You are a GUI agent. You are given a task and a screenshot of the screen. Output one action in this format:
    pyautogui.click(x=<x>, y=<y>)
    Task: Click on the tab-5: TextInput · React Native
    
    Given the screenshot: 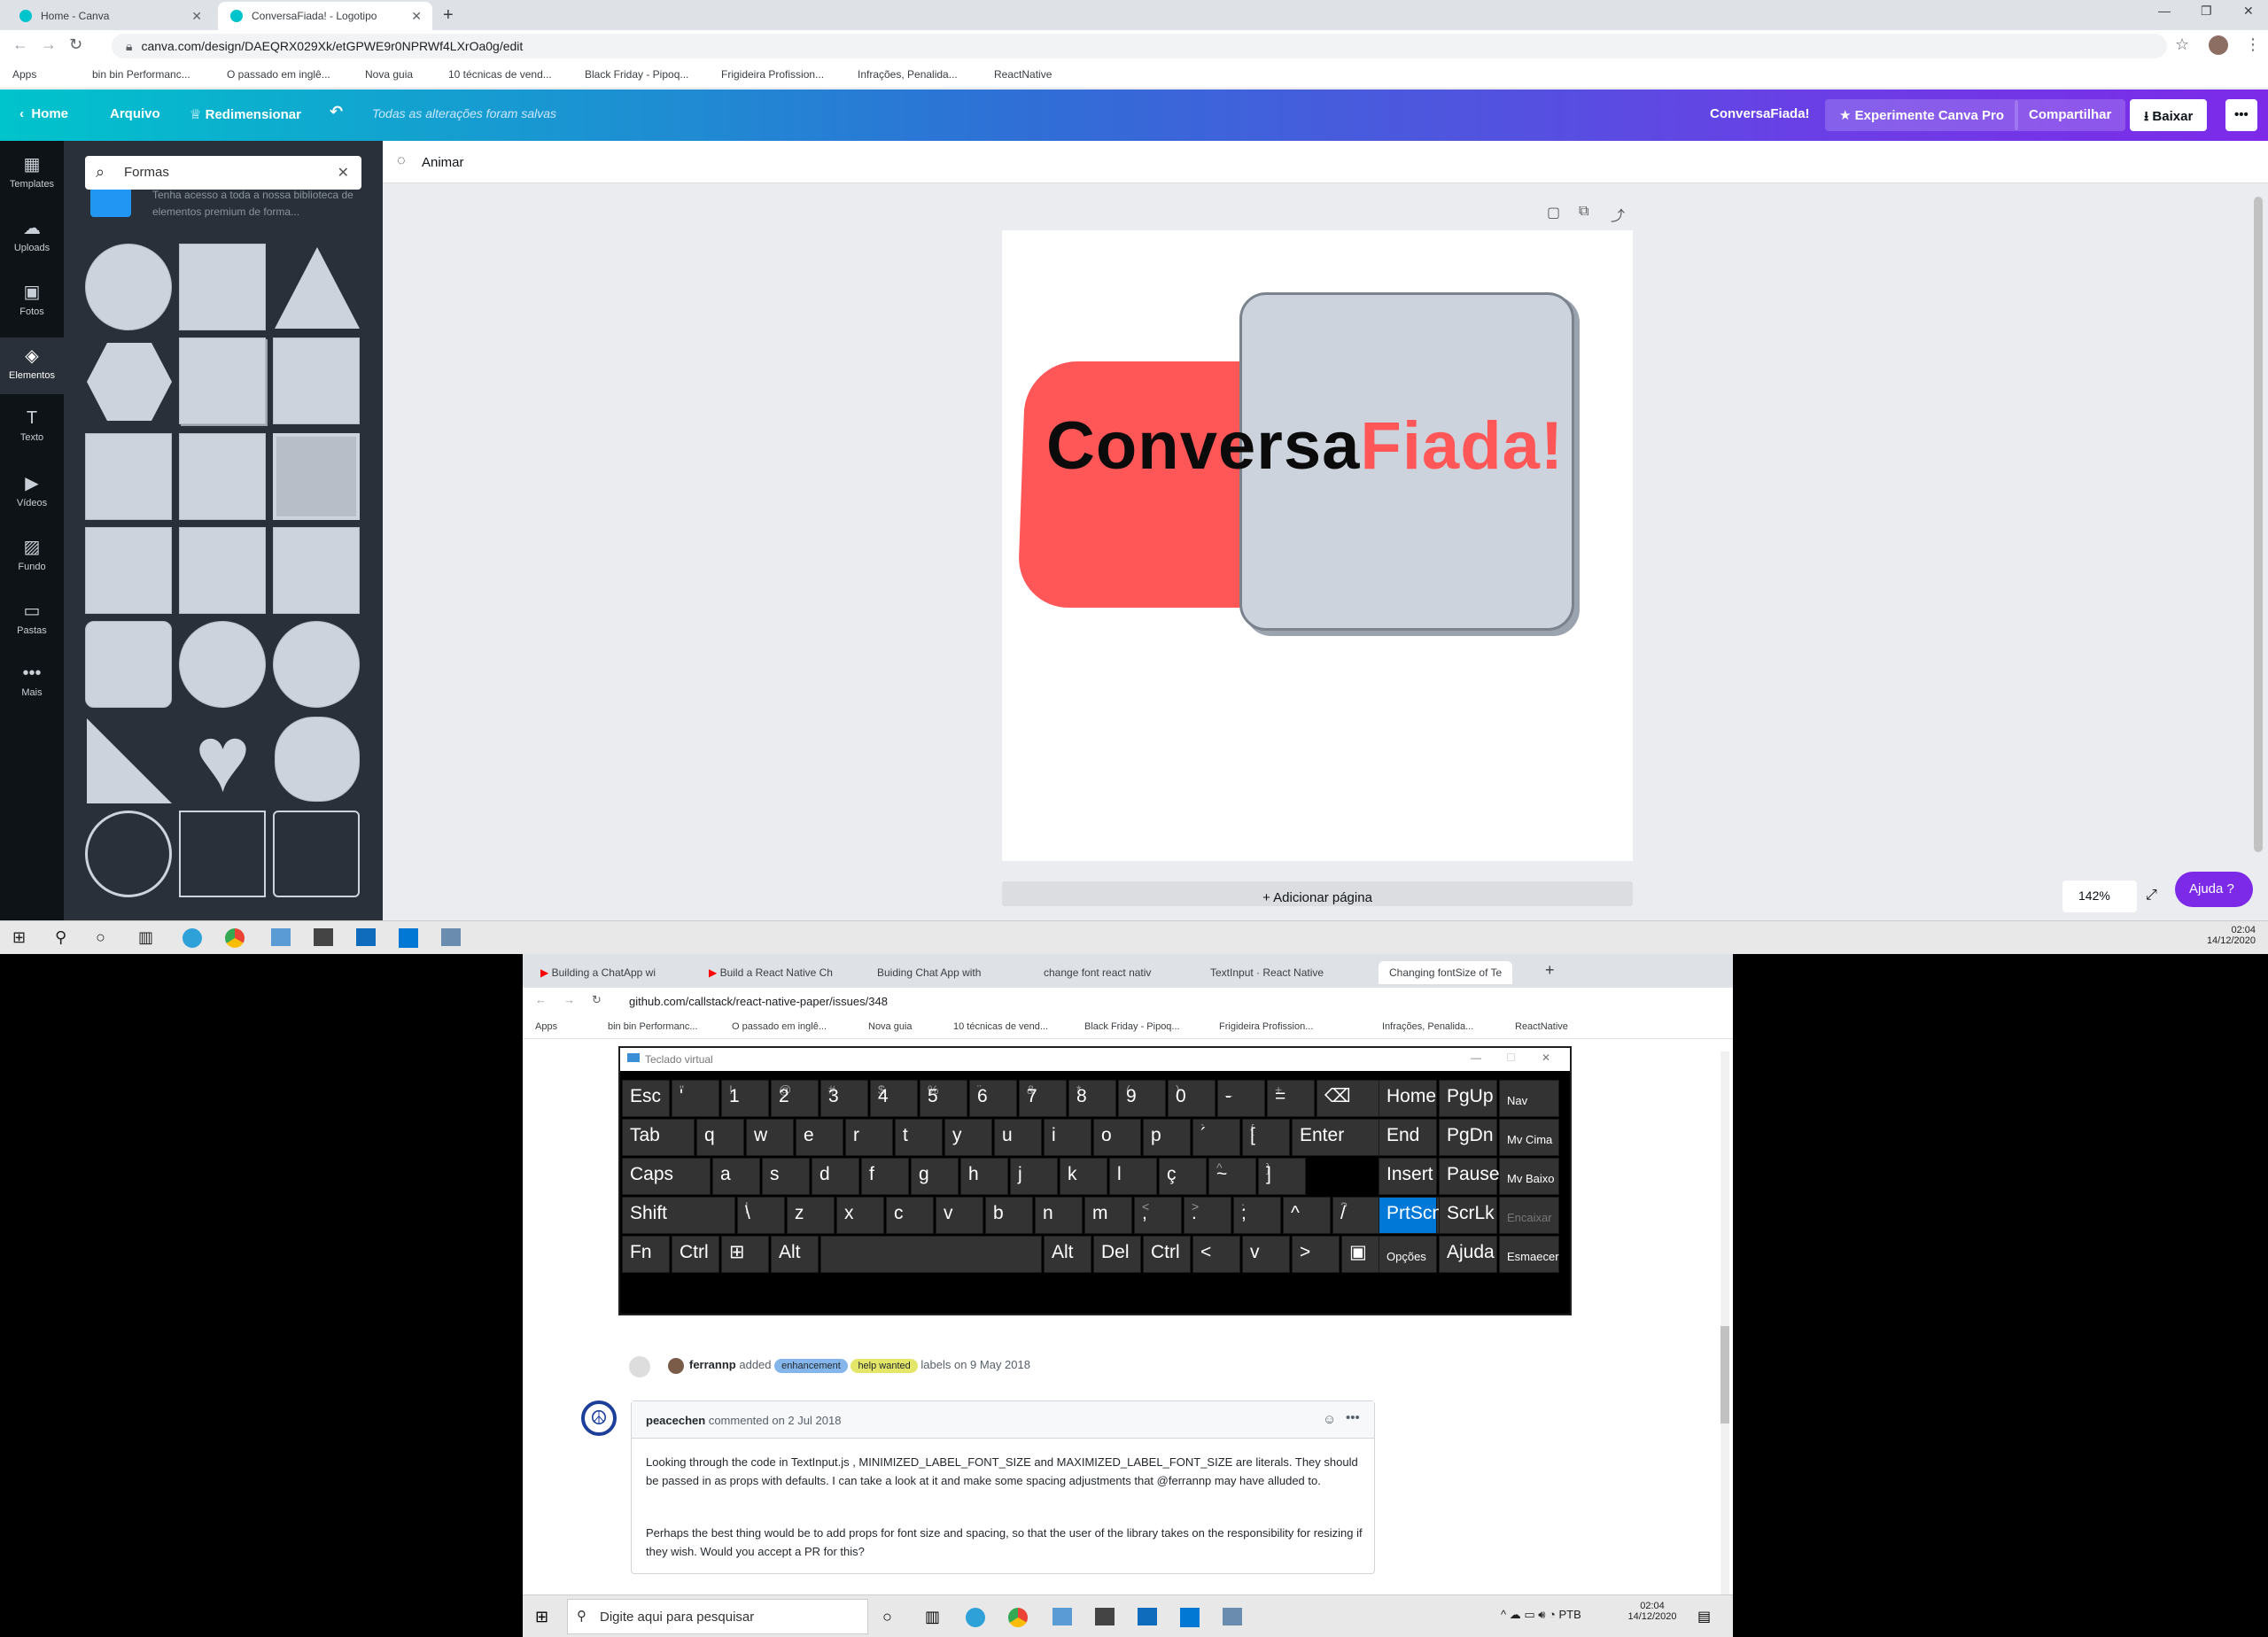 What is the action you would take?
    pyautogui.click(x=1267, y=972)
    